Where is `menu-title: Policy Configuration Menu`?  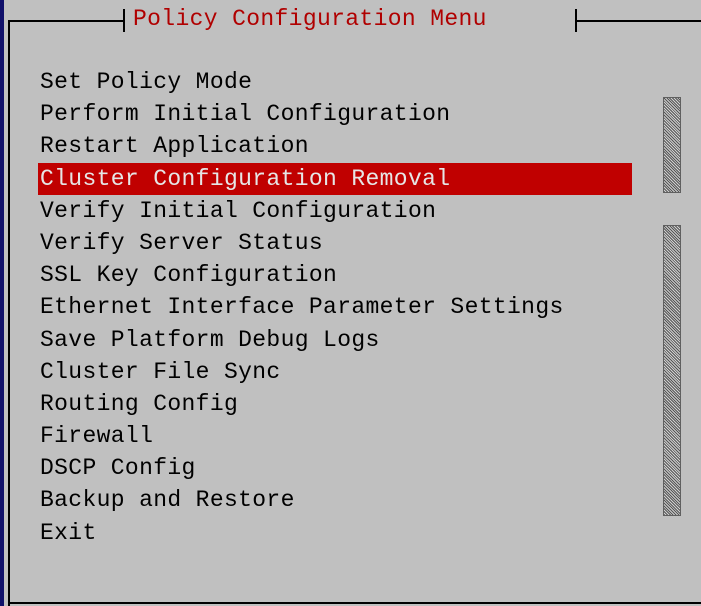
menu-title: Policy Configuration Menu is located at coordinates (310, 19).